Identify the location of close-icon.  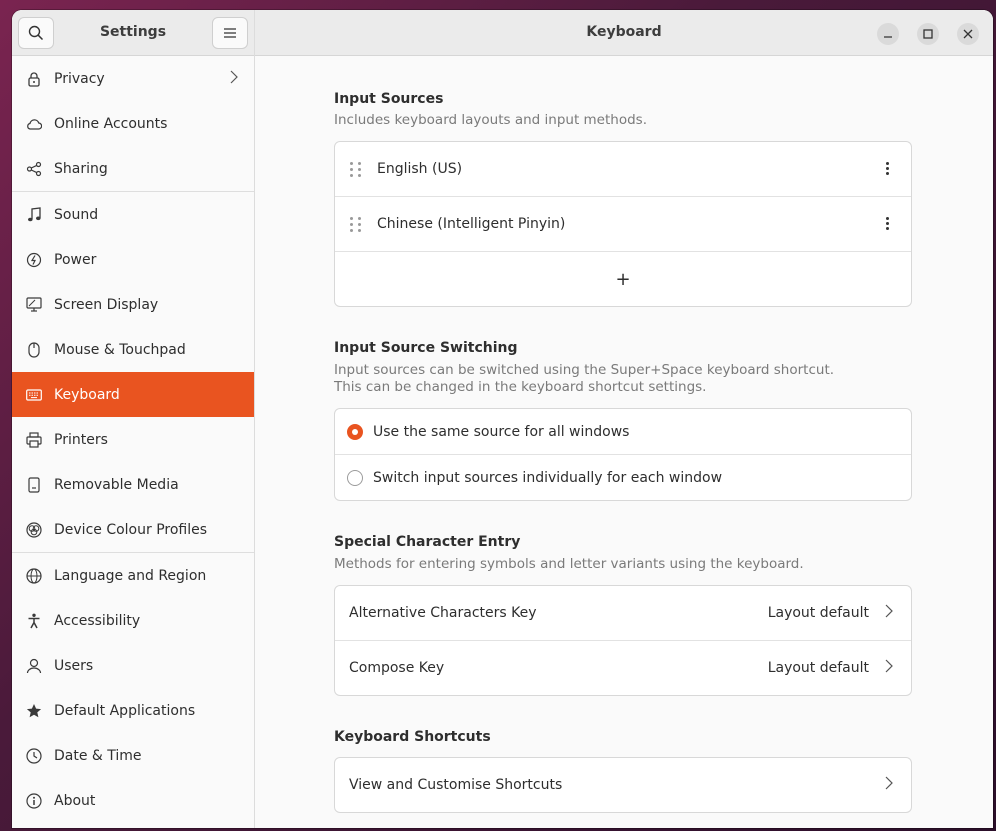
(968, 34).